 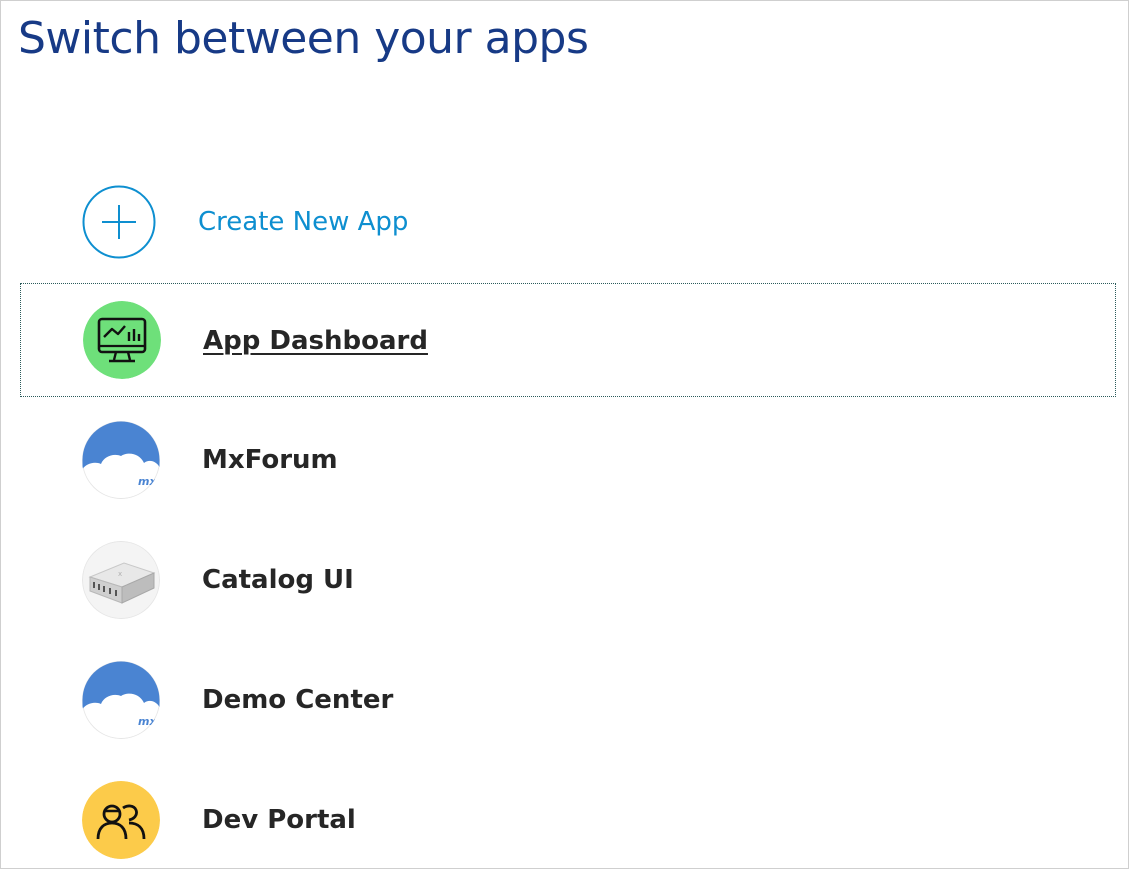 I want to click on app-item-demo-center: mx Demo Center, so click(x=568, y=700).